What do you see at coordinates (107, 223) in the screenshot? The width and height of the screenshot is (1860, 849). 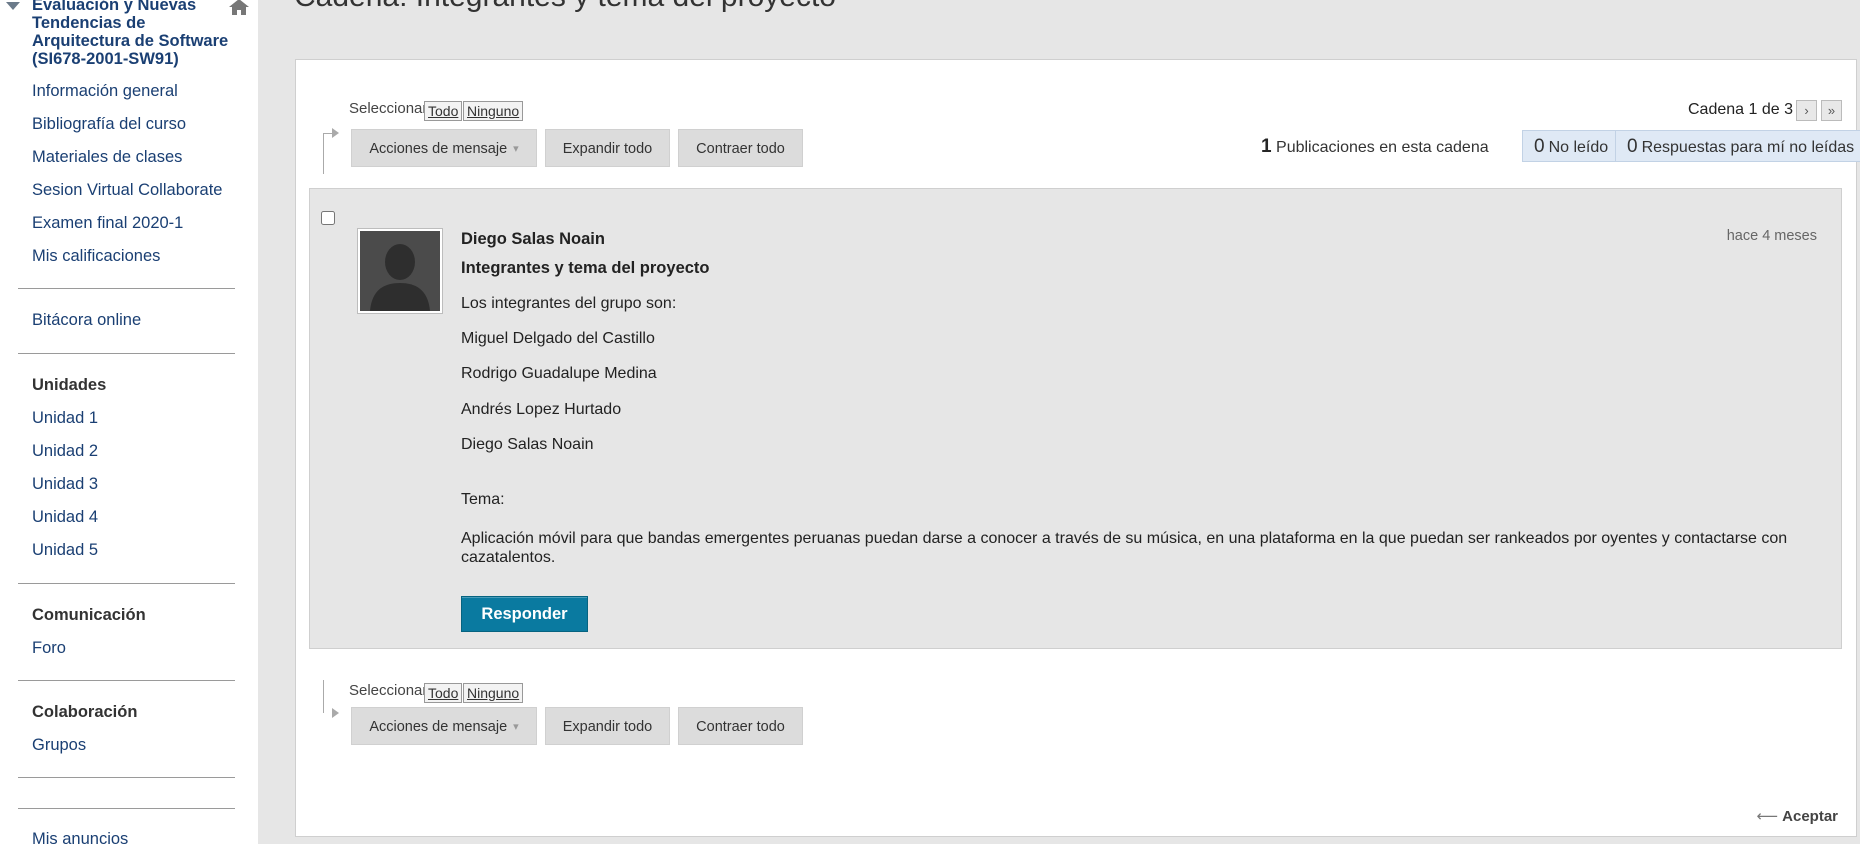 I see `sidebar-item-examen-final: Examen final 2020-1` at bounding box center [107, 223].